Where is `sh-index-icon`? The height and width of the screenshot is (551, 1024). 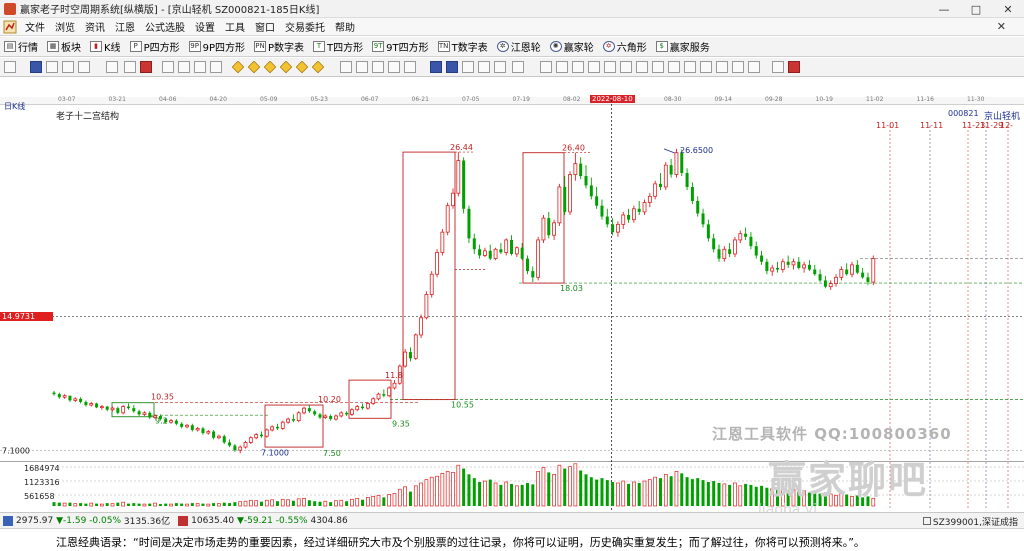
sh-index-icon is located at coordinates (8, 520).